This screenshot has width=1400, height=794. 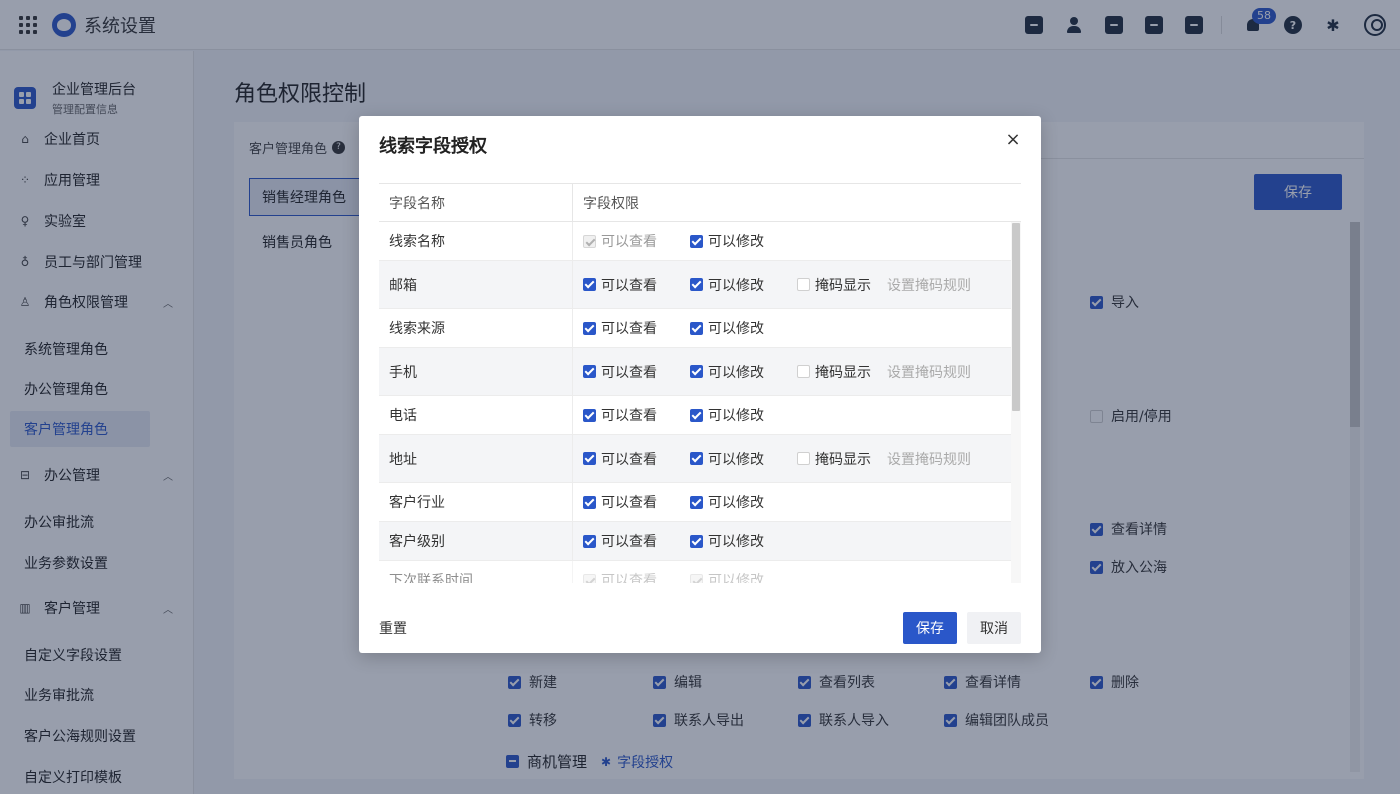 What do you see at coordinates (476, 284) in the screenshot?
I see `field-name: 邮箱` at bounding box center [476, 284].